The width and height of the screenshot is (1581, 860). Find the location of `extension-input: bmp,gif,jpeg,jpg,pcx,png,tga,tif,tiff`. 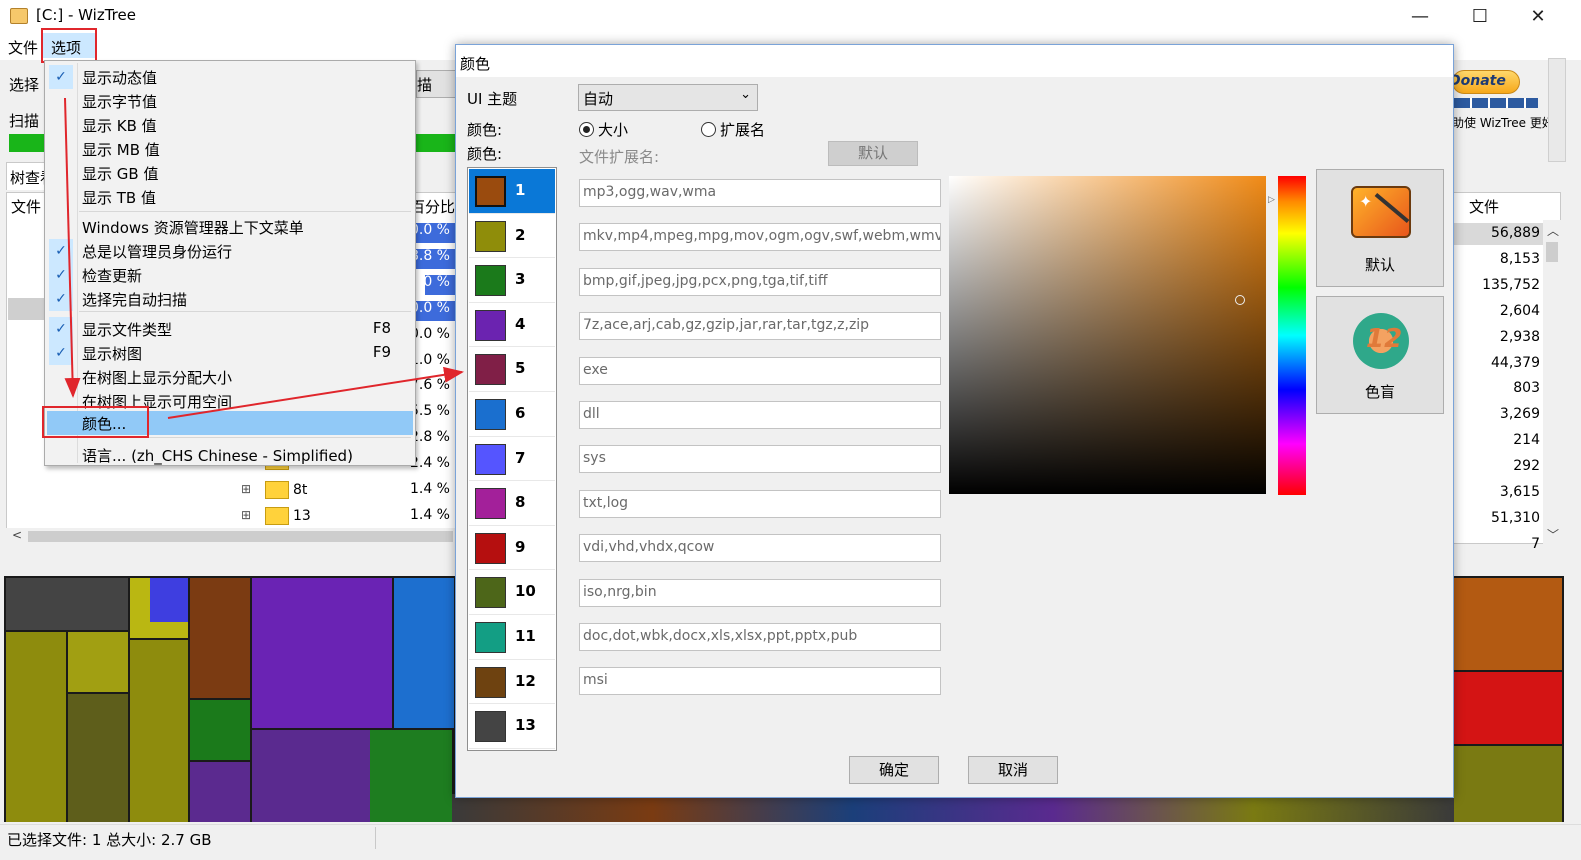

extension-input: bmp,gif,jpeg,jpg,pcx,png,tga,tif,tiff is located at coordinates (760, 281).